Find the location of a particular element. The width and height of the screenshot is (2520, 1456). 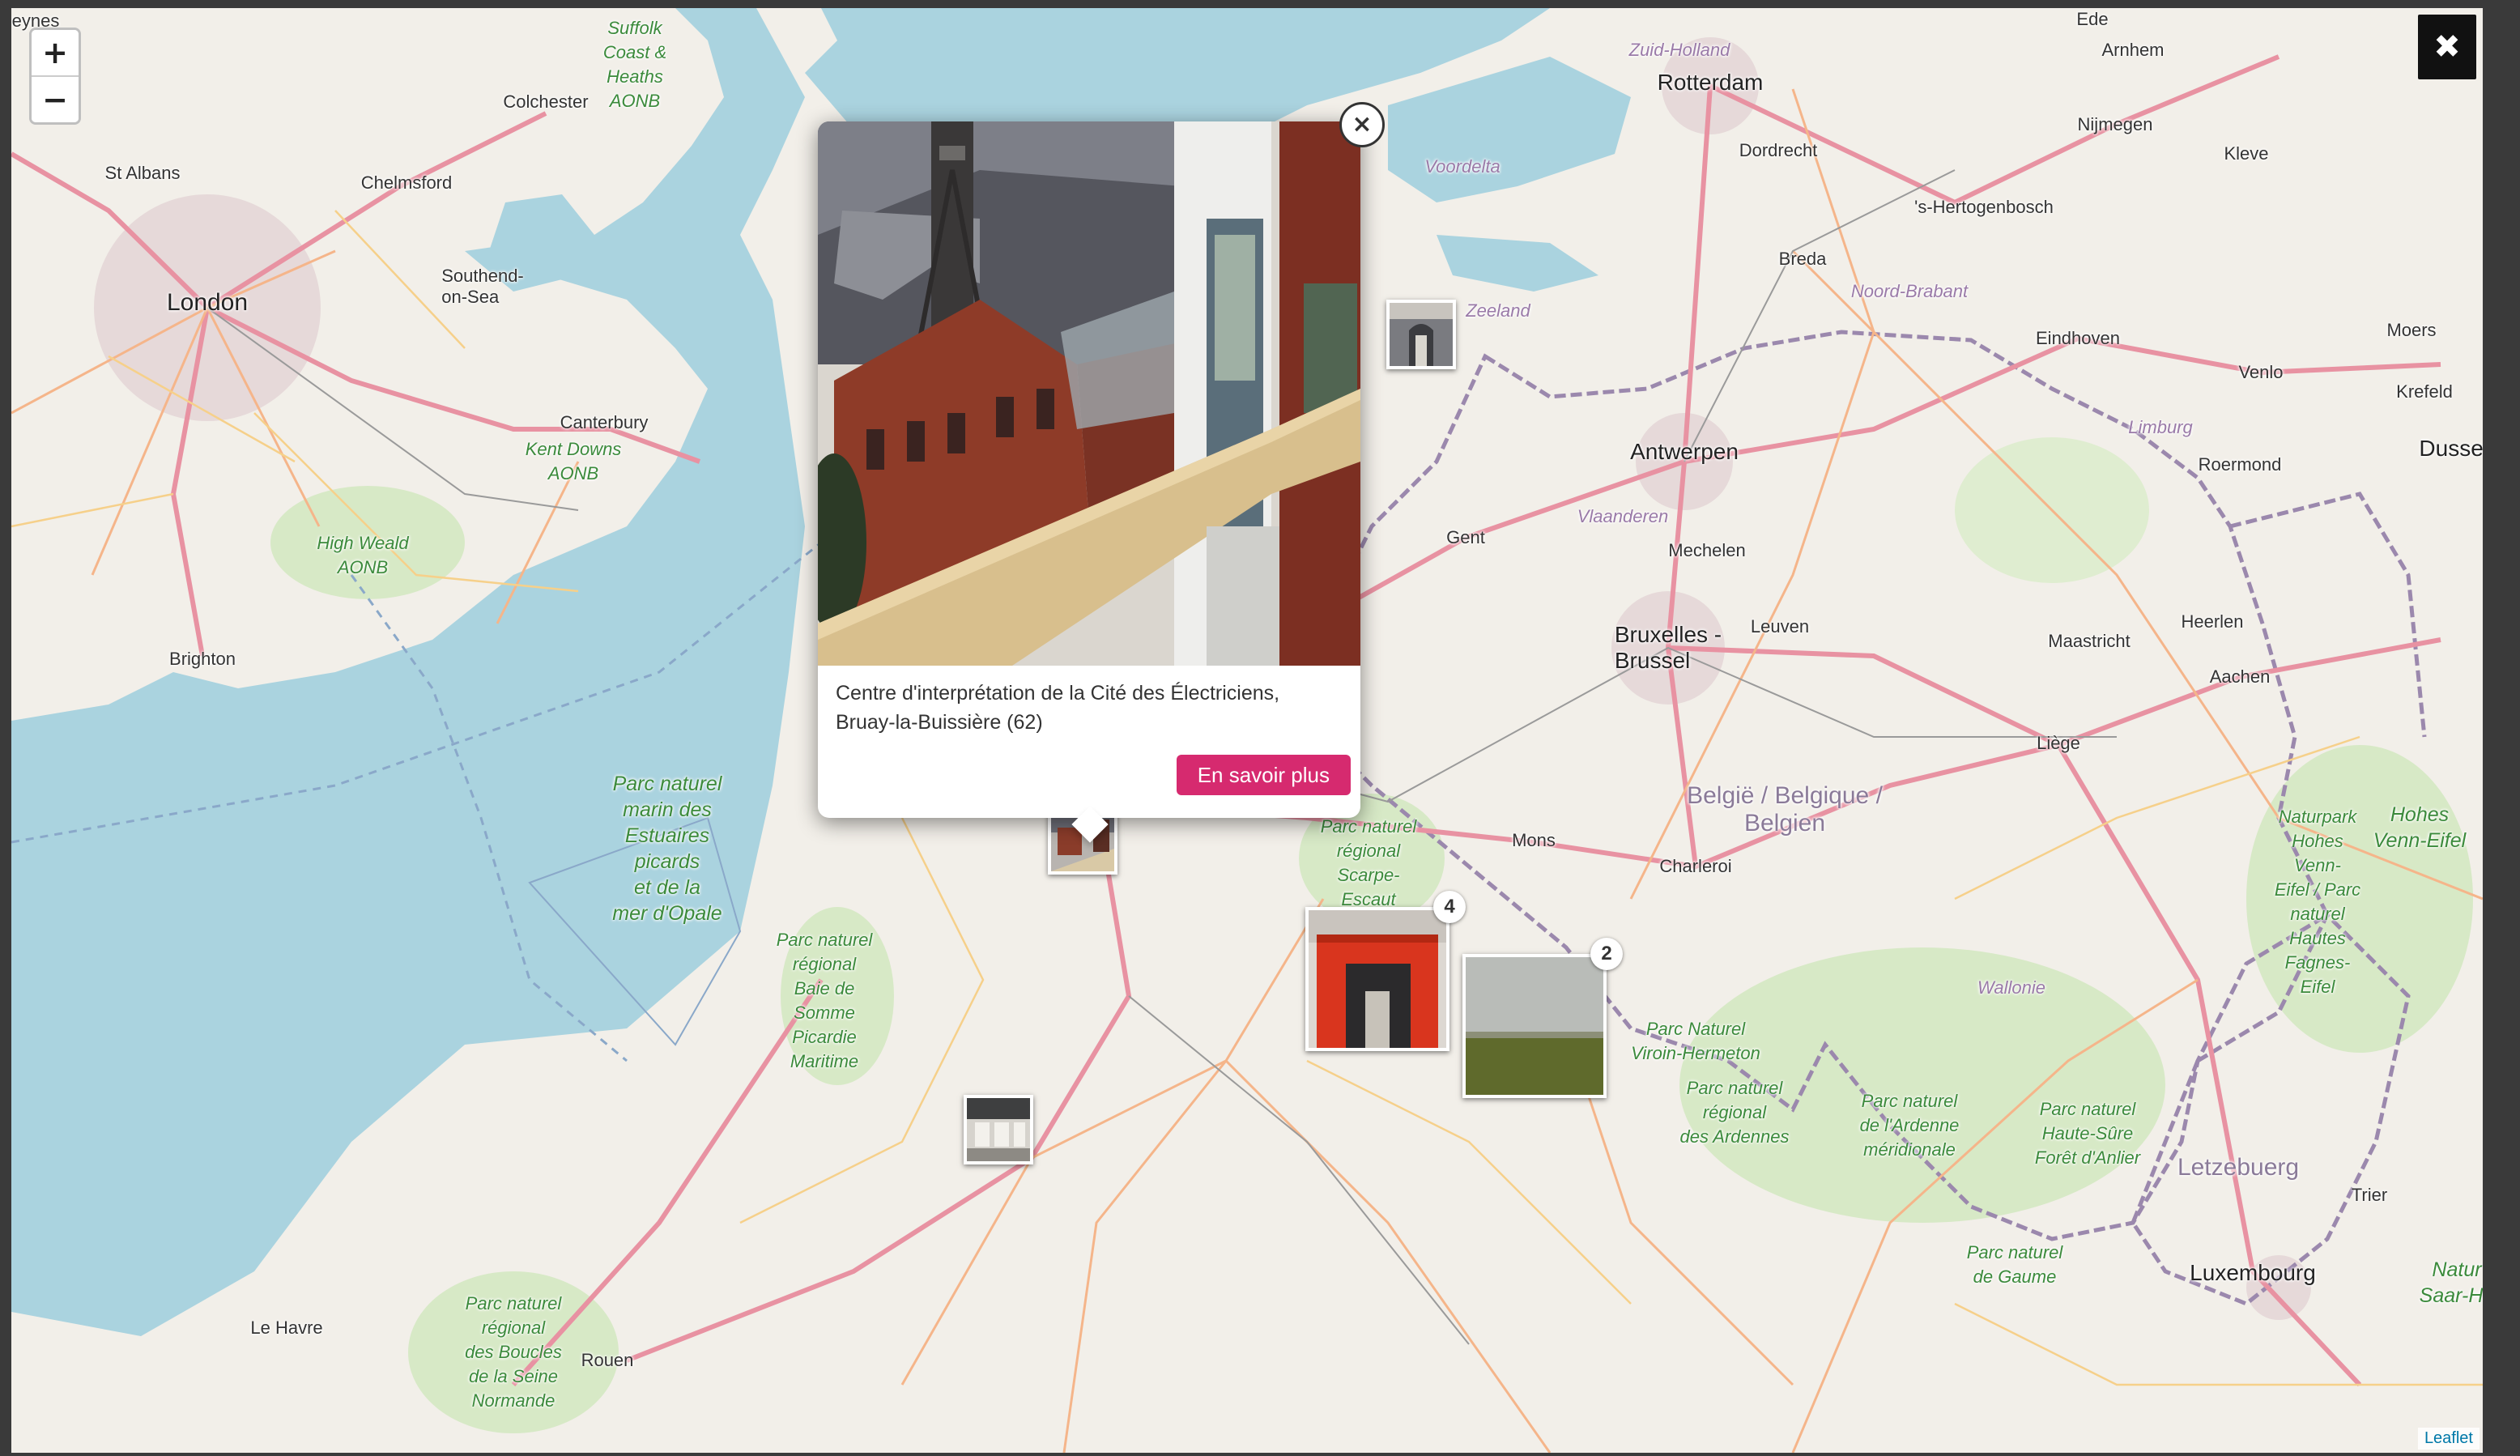

map-label: Luxembourg is located at coordinates (2253, 1272).